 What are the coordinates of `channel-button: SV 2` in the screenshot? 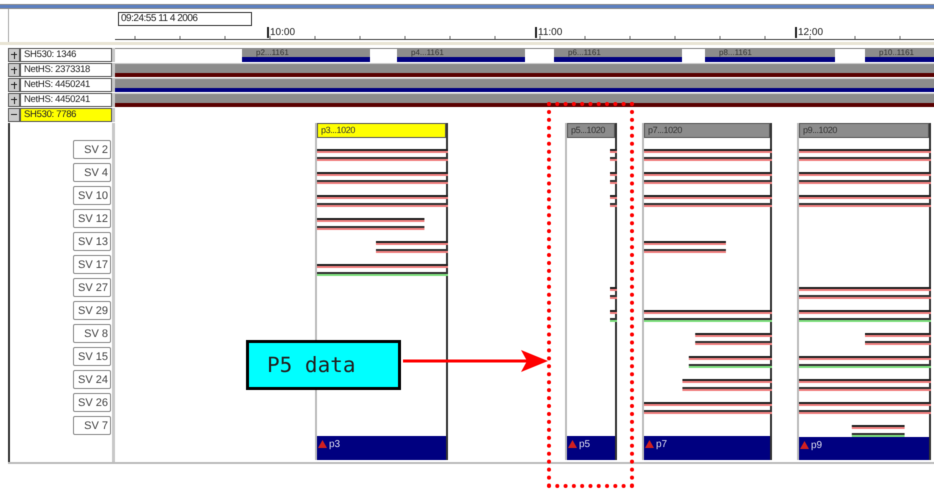 It's located at (92, 149).